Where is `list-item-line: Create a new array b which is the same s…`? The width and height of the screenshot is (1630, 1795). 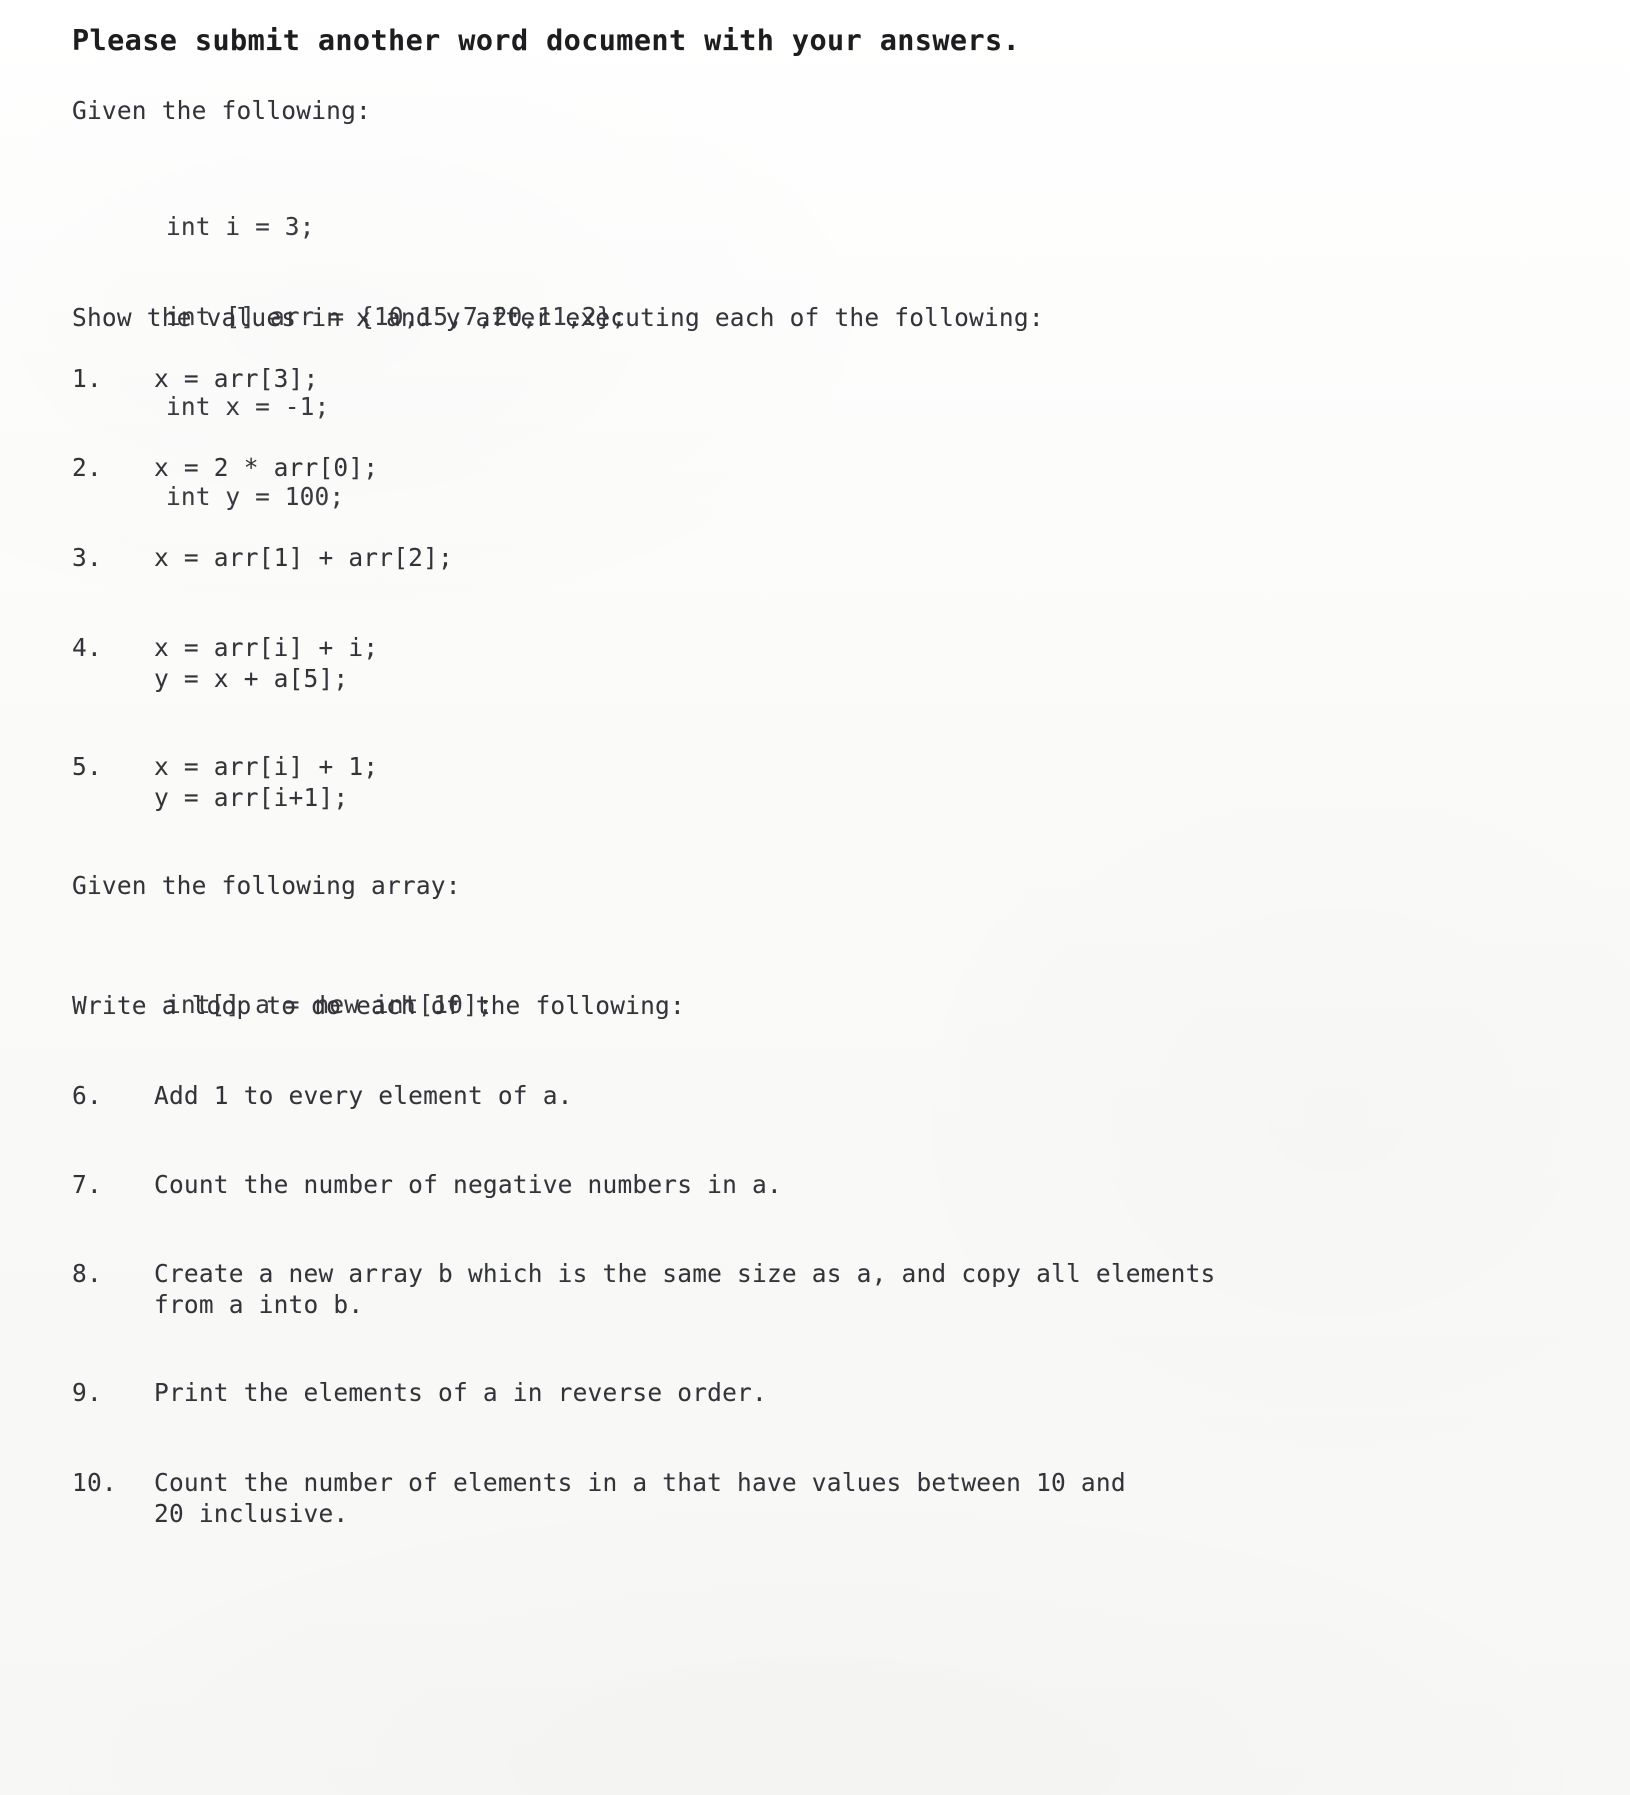 list-item-line: Create a new array b which is the same s… is located at coordinates (685, 1273).